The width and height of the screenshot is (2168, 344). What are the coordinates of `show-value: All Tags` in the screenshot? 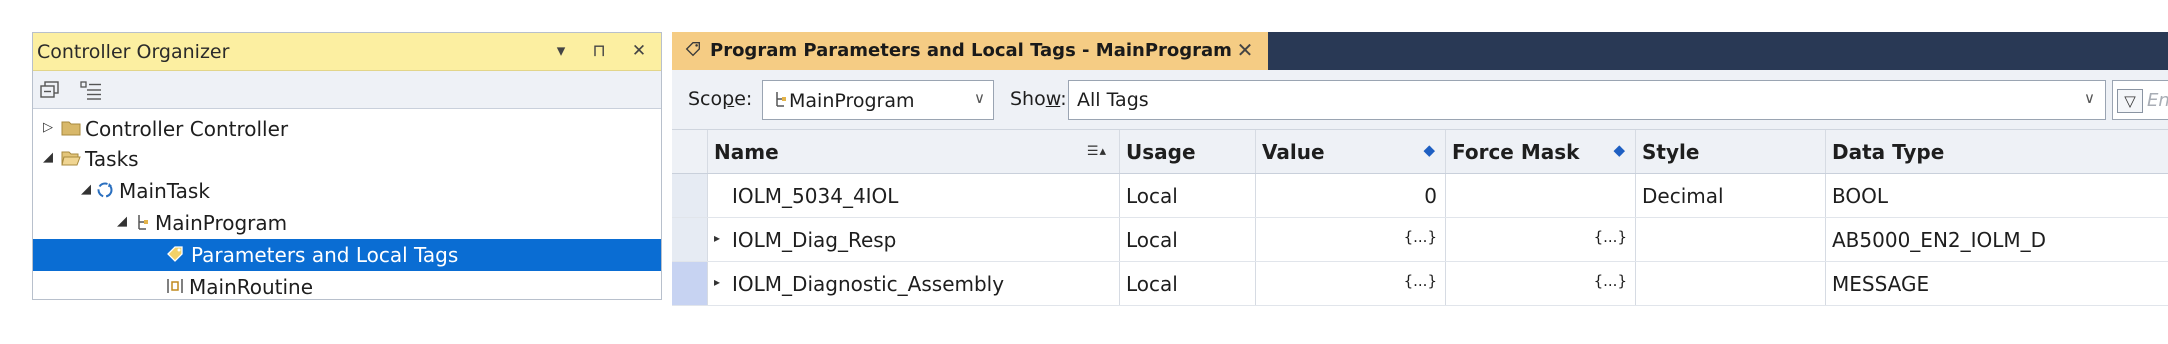 It's located at (1113, 100).